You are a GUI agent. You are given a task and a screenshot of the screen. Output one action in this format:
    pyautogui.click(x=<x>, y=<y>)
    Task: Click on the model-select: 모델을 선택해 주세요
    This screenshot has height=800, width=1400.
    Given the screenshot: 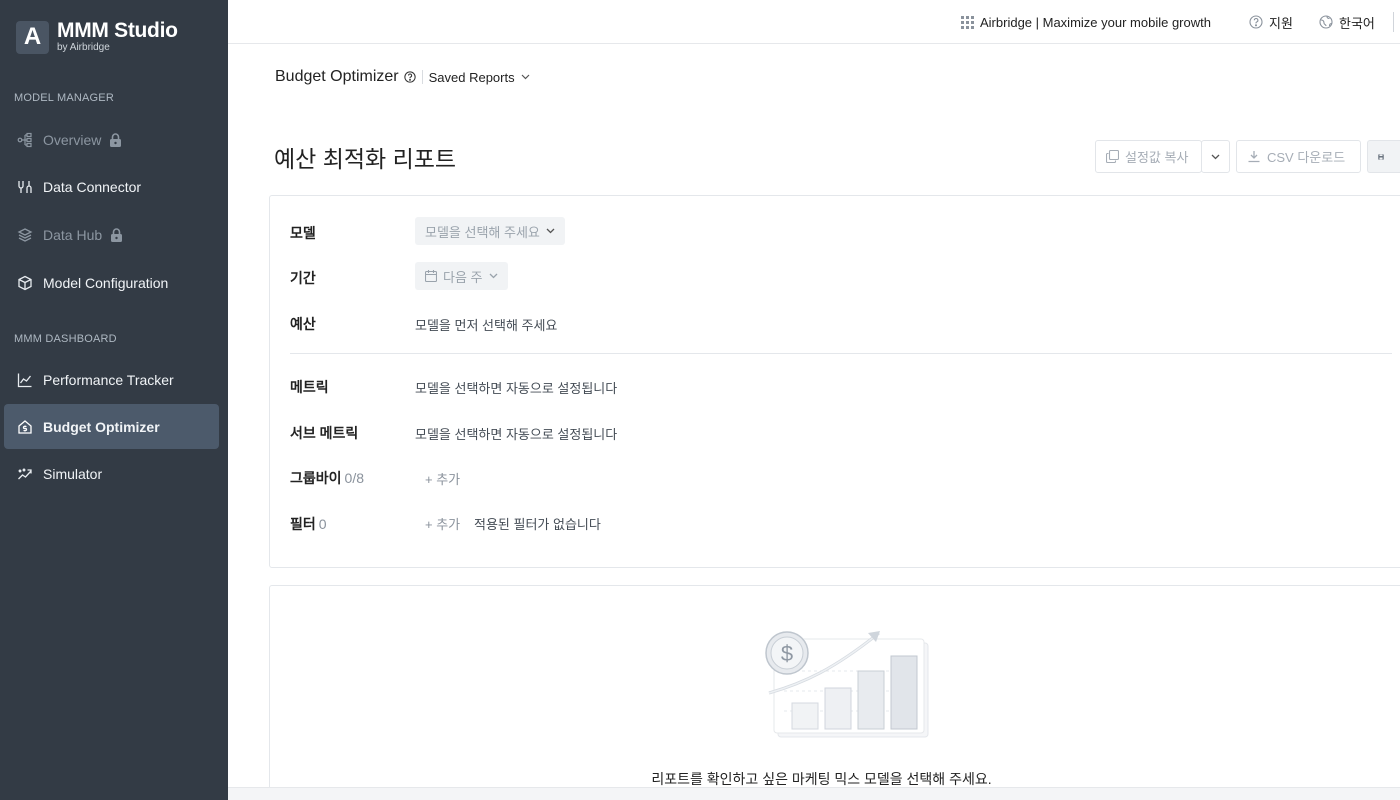 What is the action you would take?
    pyautogui.click(x=490, y=231)
    